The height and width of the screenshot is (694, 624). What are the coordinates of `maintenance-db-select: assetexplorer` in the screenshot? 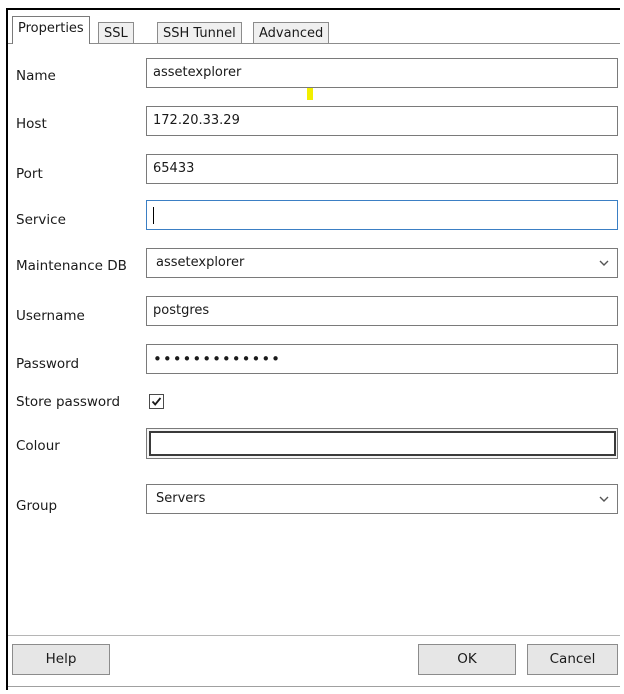 It's located at (382, 263).